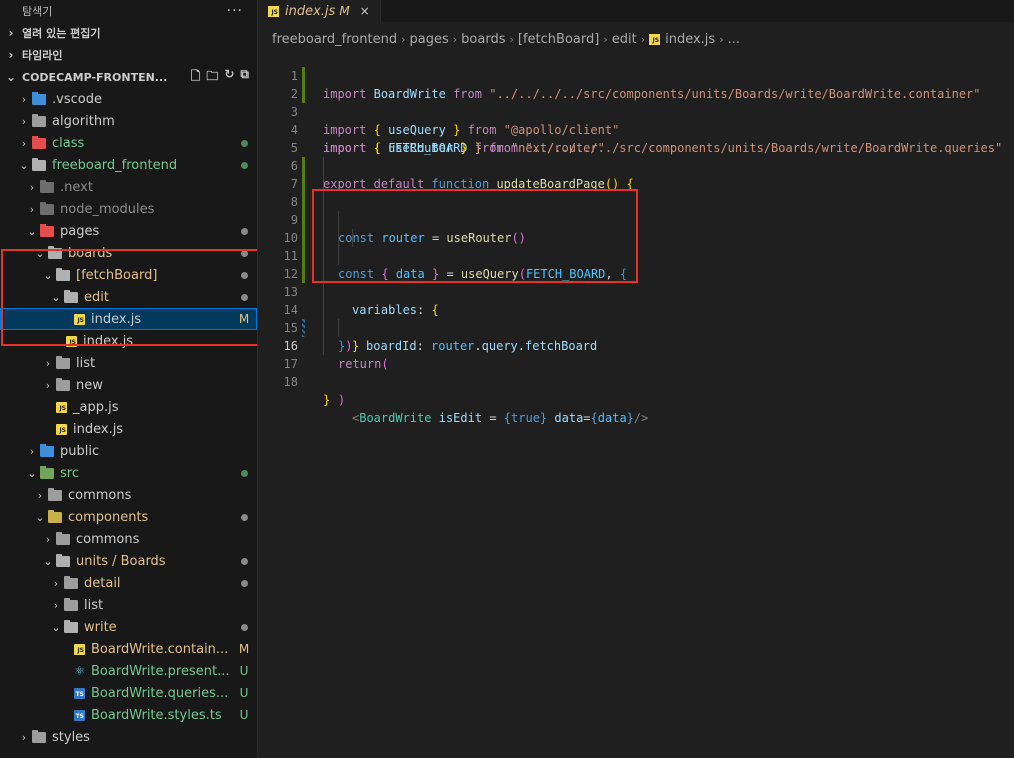 The width and height of the screenshot is (1014, 758). What do you see at coordinates (344, 11) in the screenshot?
I see `tab-modified-badge: M` at bounding box center [344, 11].